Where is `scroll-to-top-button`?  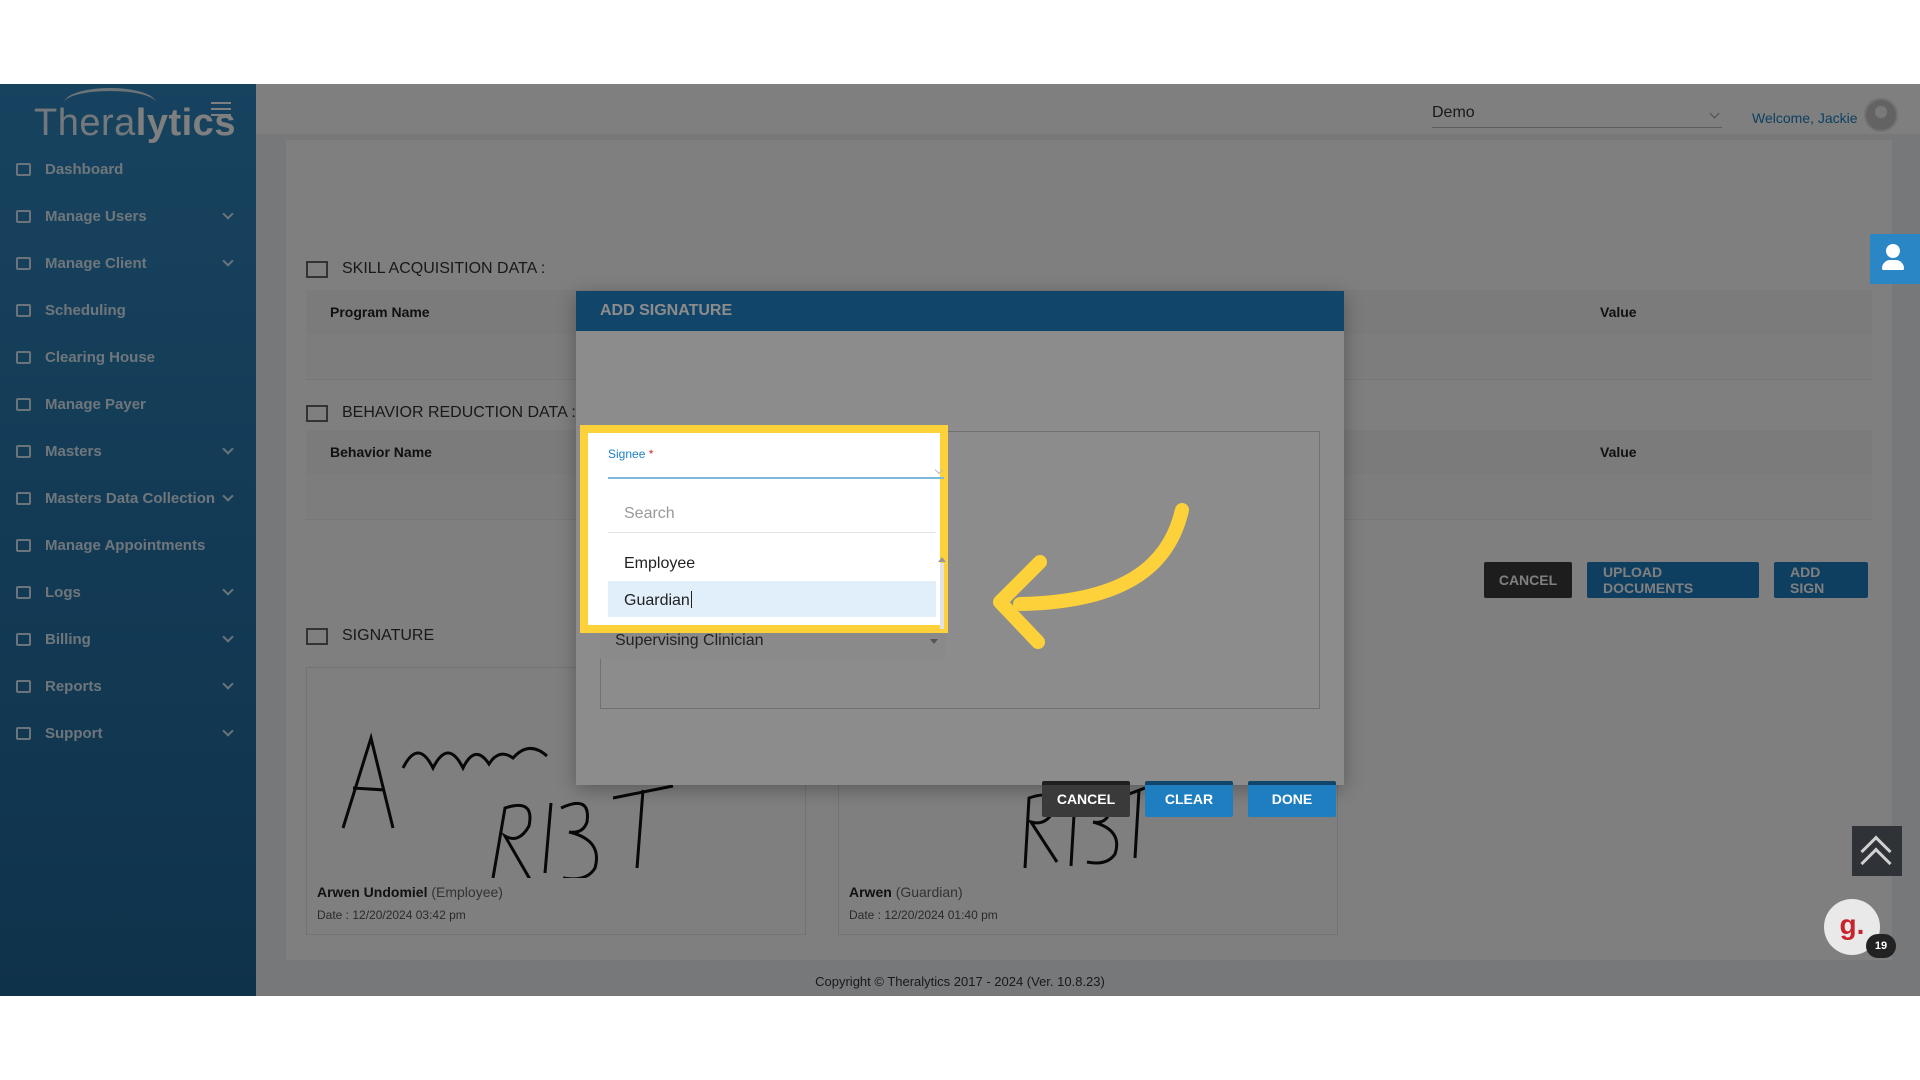 scroll-to-top-button is located at coordinates (1877, 852).